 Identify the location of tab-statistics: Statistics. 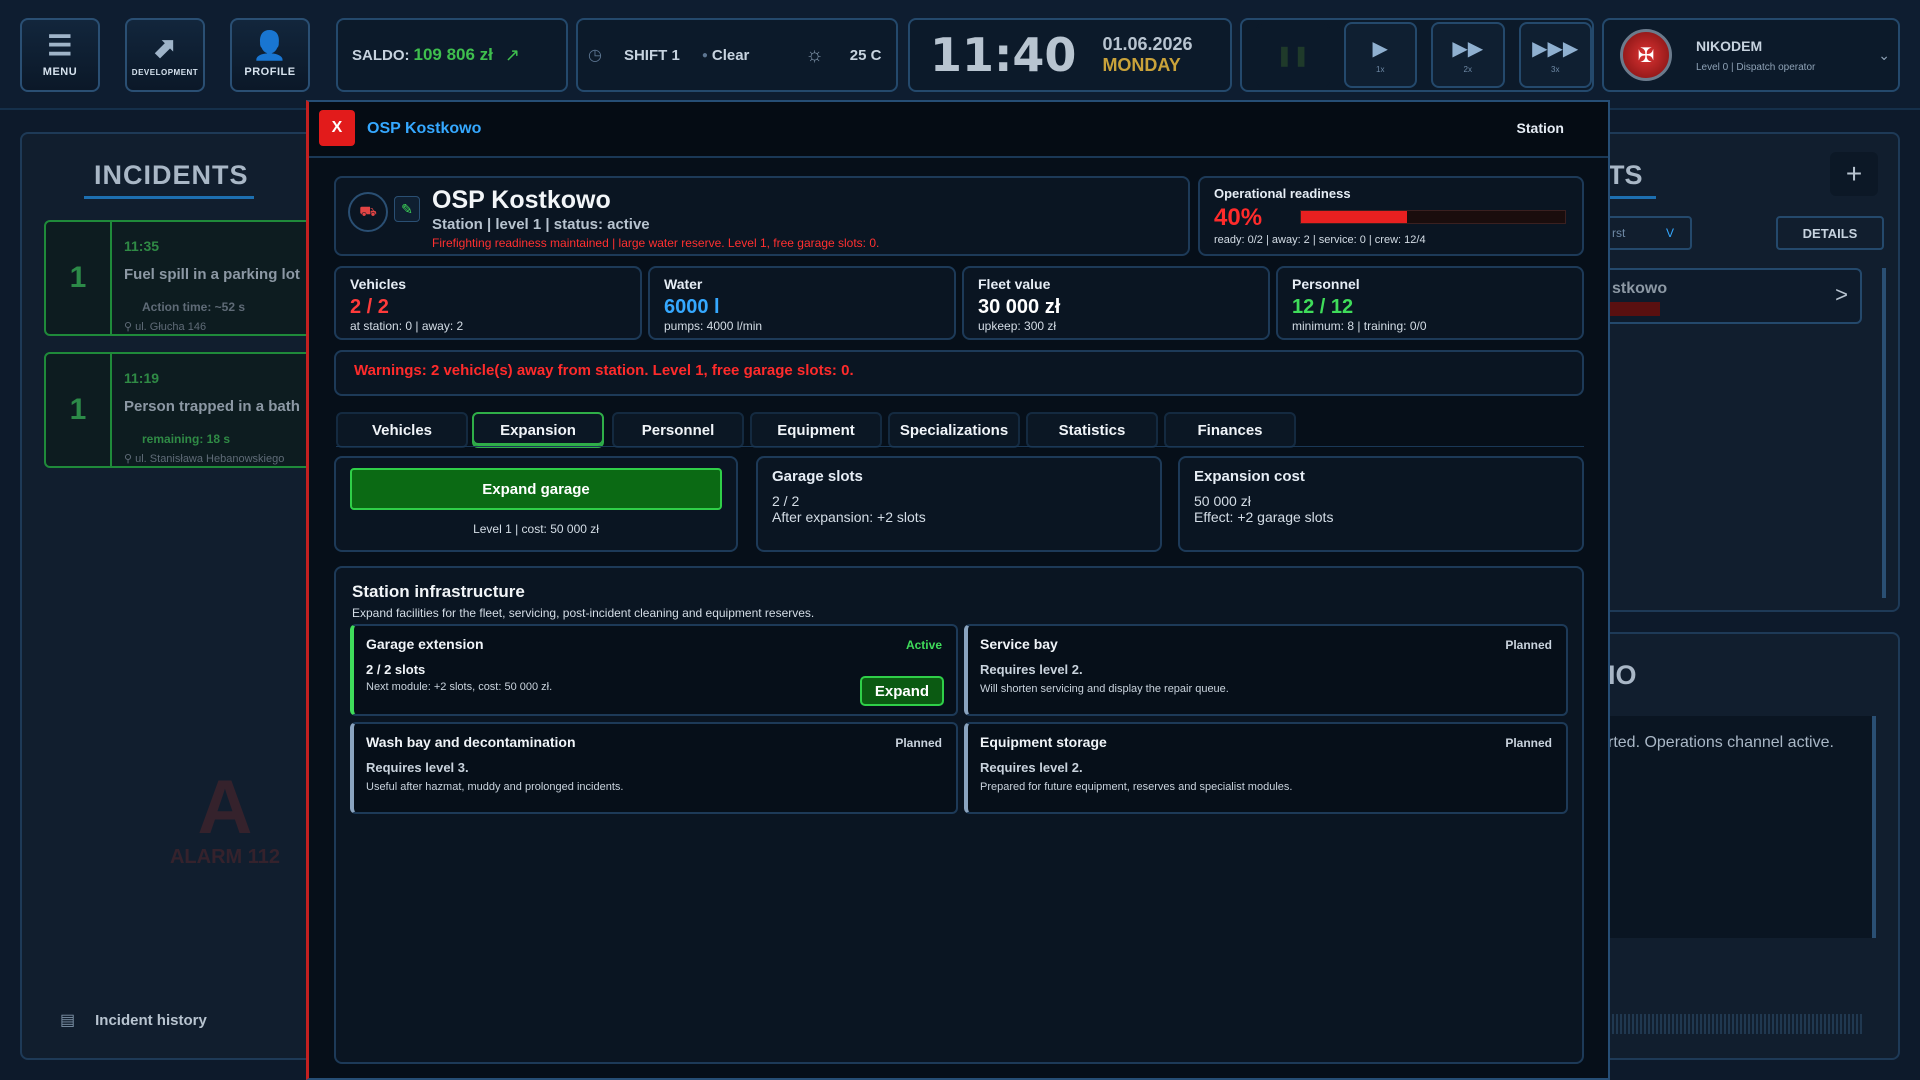
(1092, 430).